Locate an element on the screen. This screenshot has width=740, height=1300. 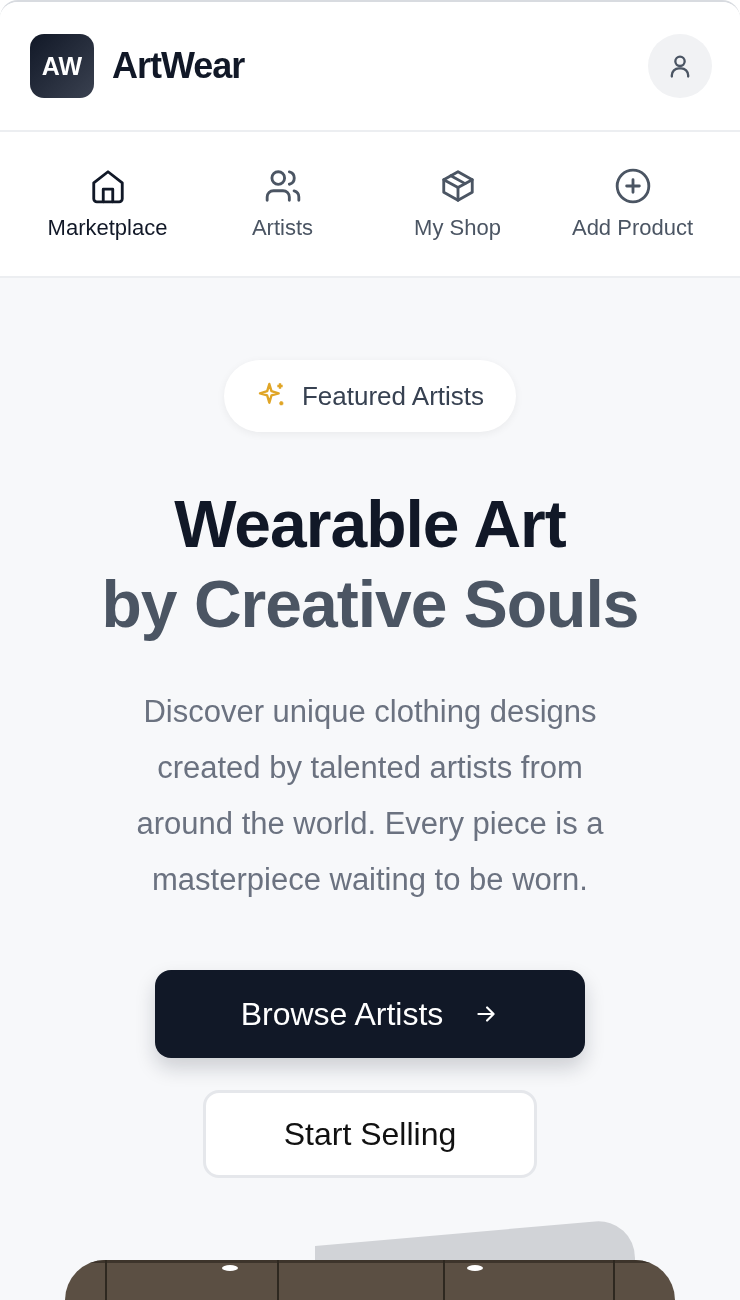
browse-button: Browse Artists is located at coordinates (370, 1014).